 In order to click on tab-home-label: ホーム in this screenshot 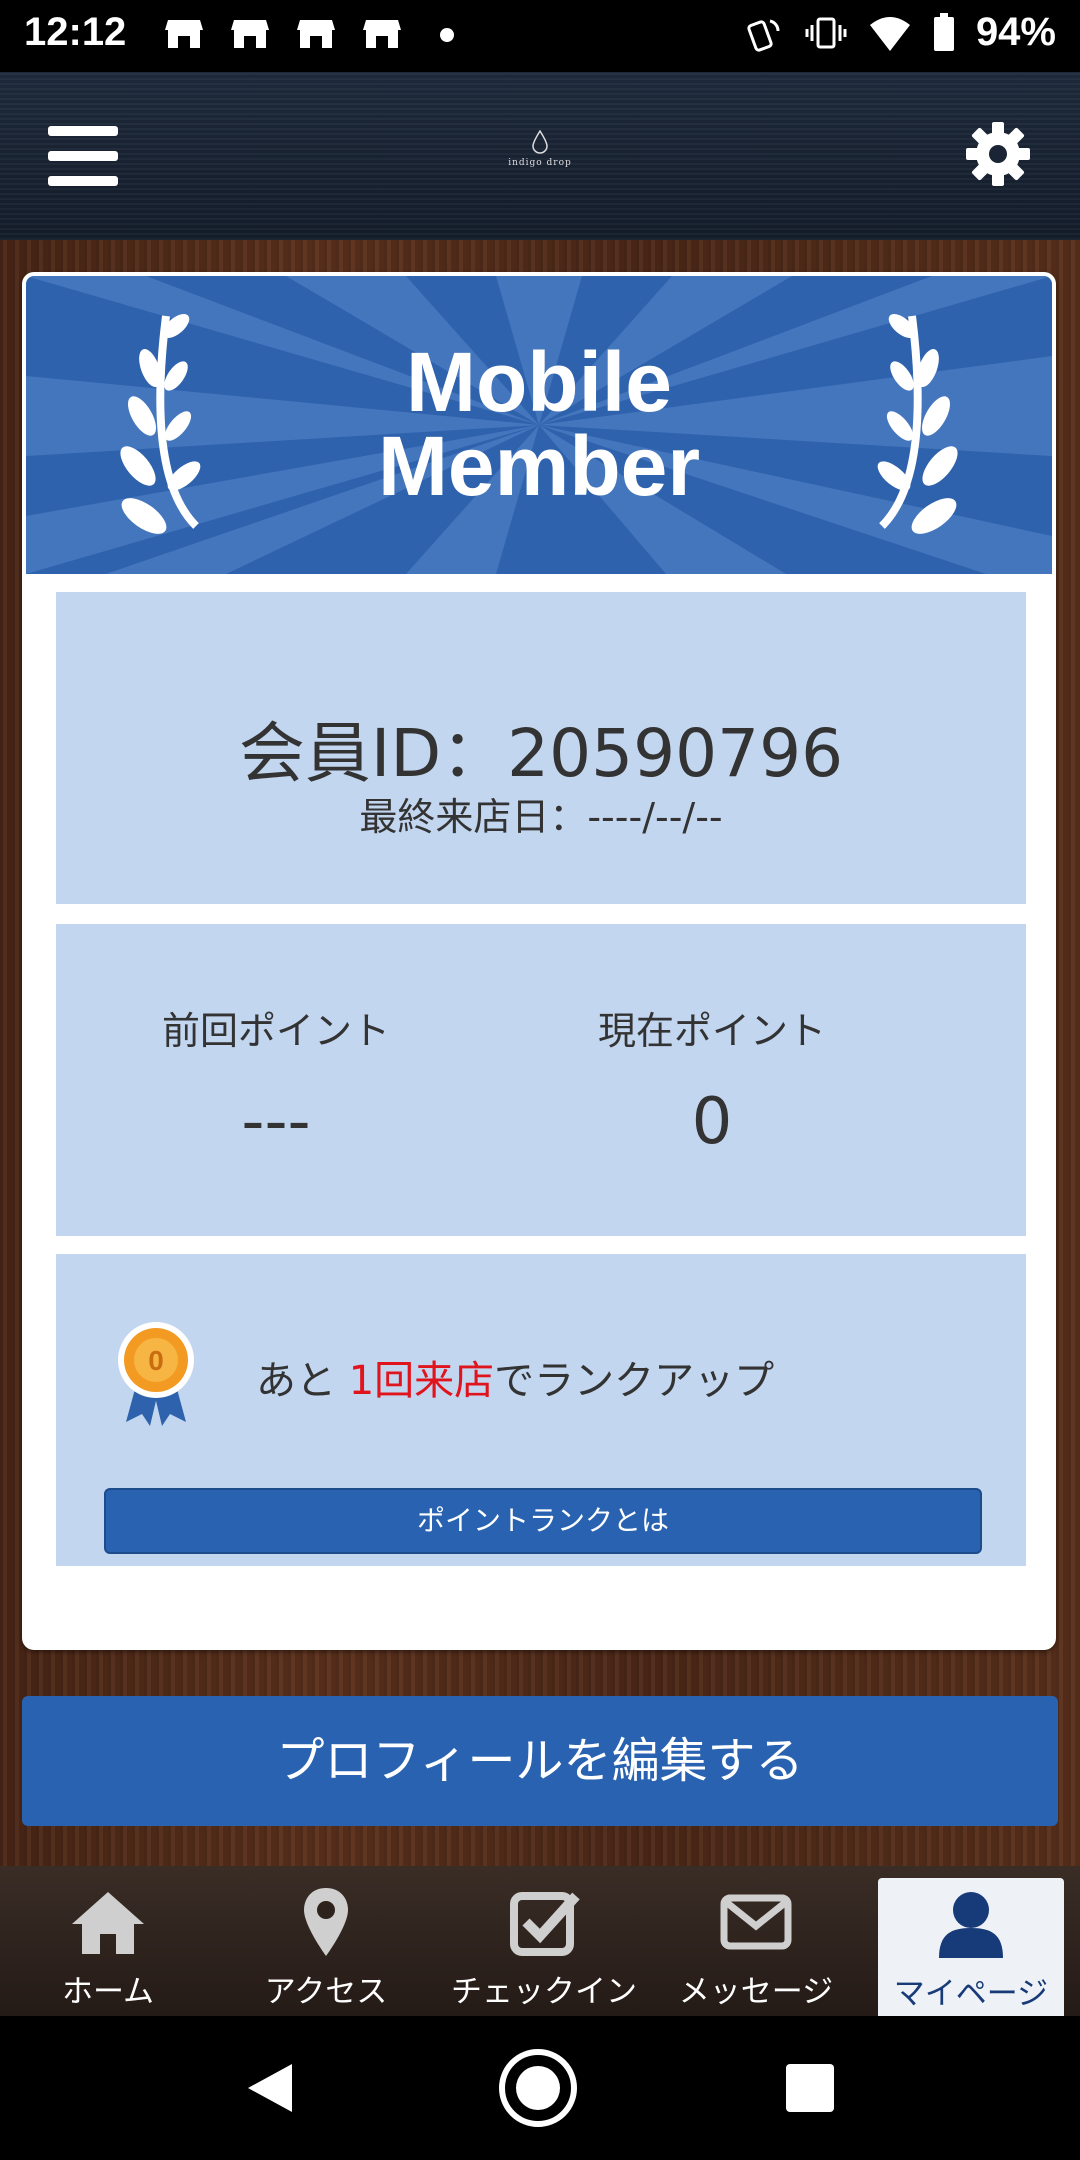, I will do `click(108, 1992)`.